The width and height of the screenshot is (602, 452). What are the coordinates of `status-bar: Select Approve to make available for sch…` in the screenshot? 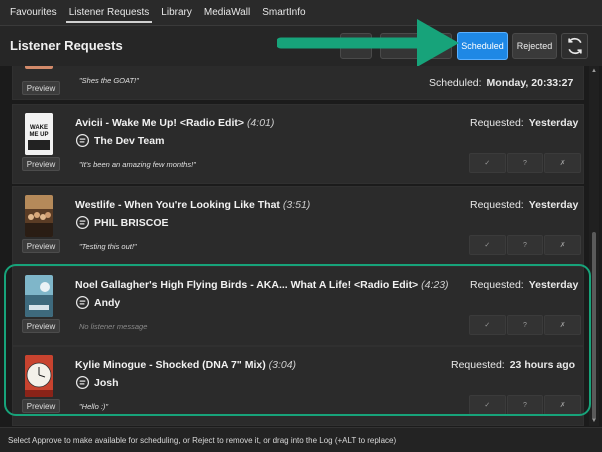 It's located at (301, 439).